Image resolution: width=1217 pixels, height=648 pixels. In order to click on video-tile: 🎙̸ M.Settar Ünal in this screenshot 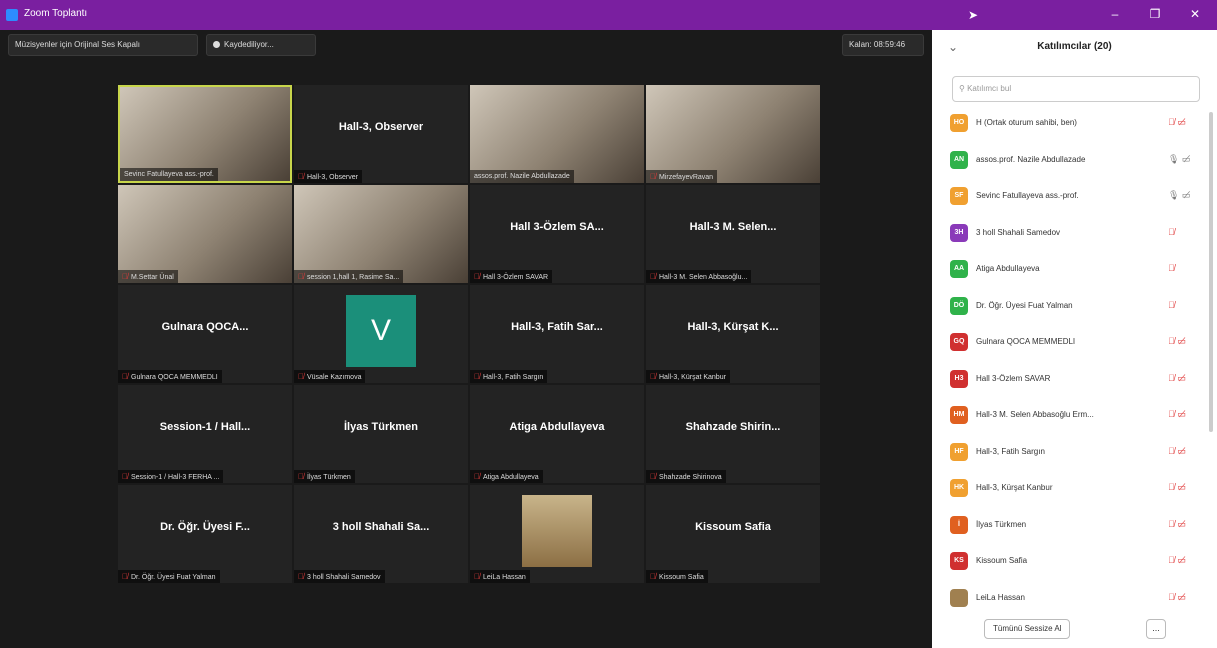, I will do `click(205, 234)`.